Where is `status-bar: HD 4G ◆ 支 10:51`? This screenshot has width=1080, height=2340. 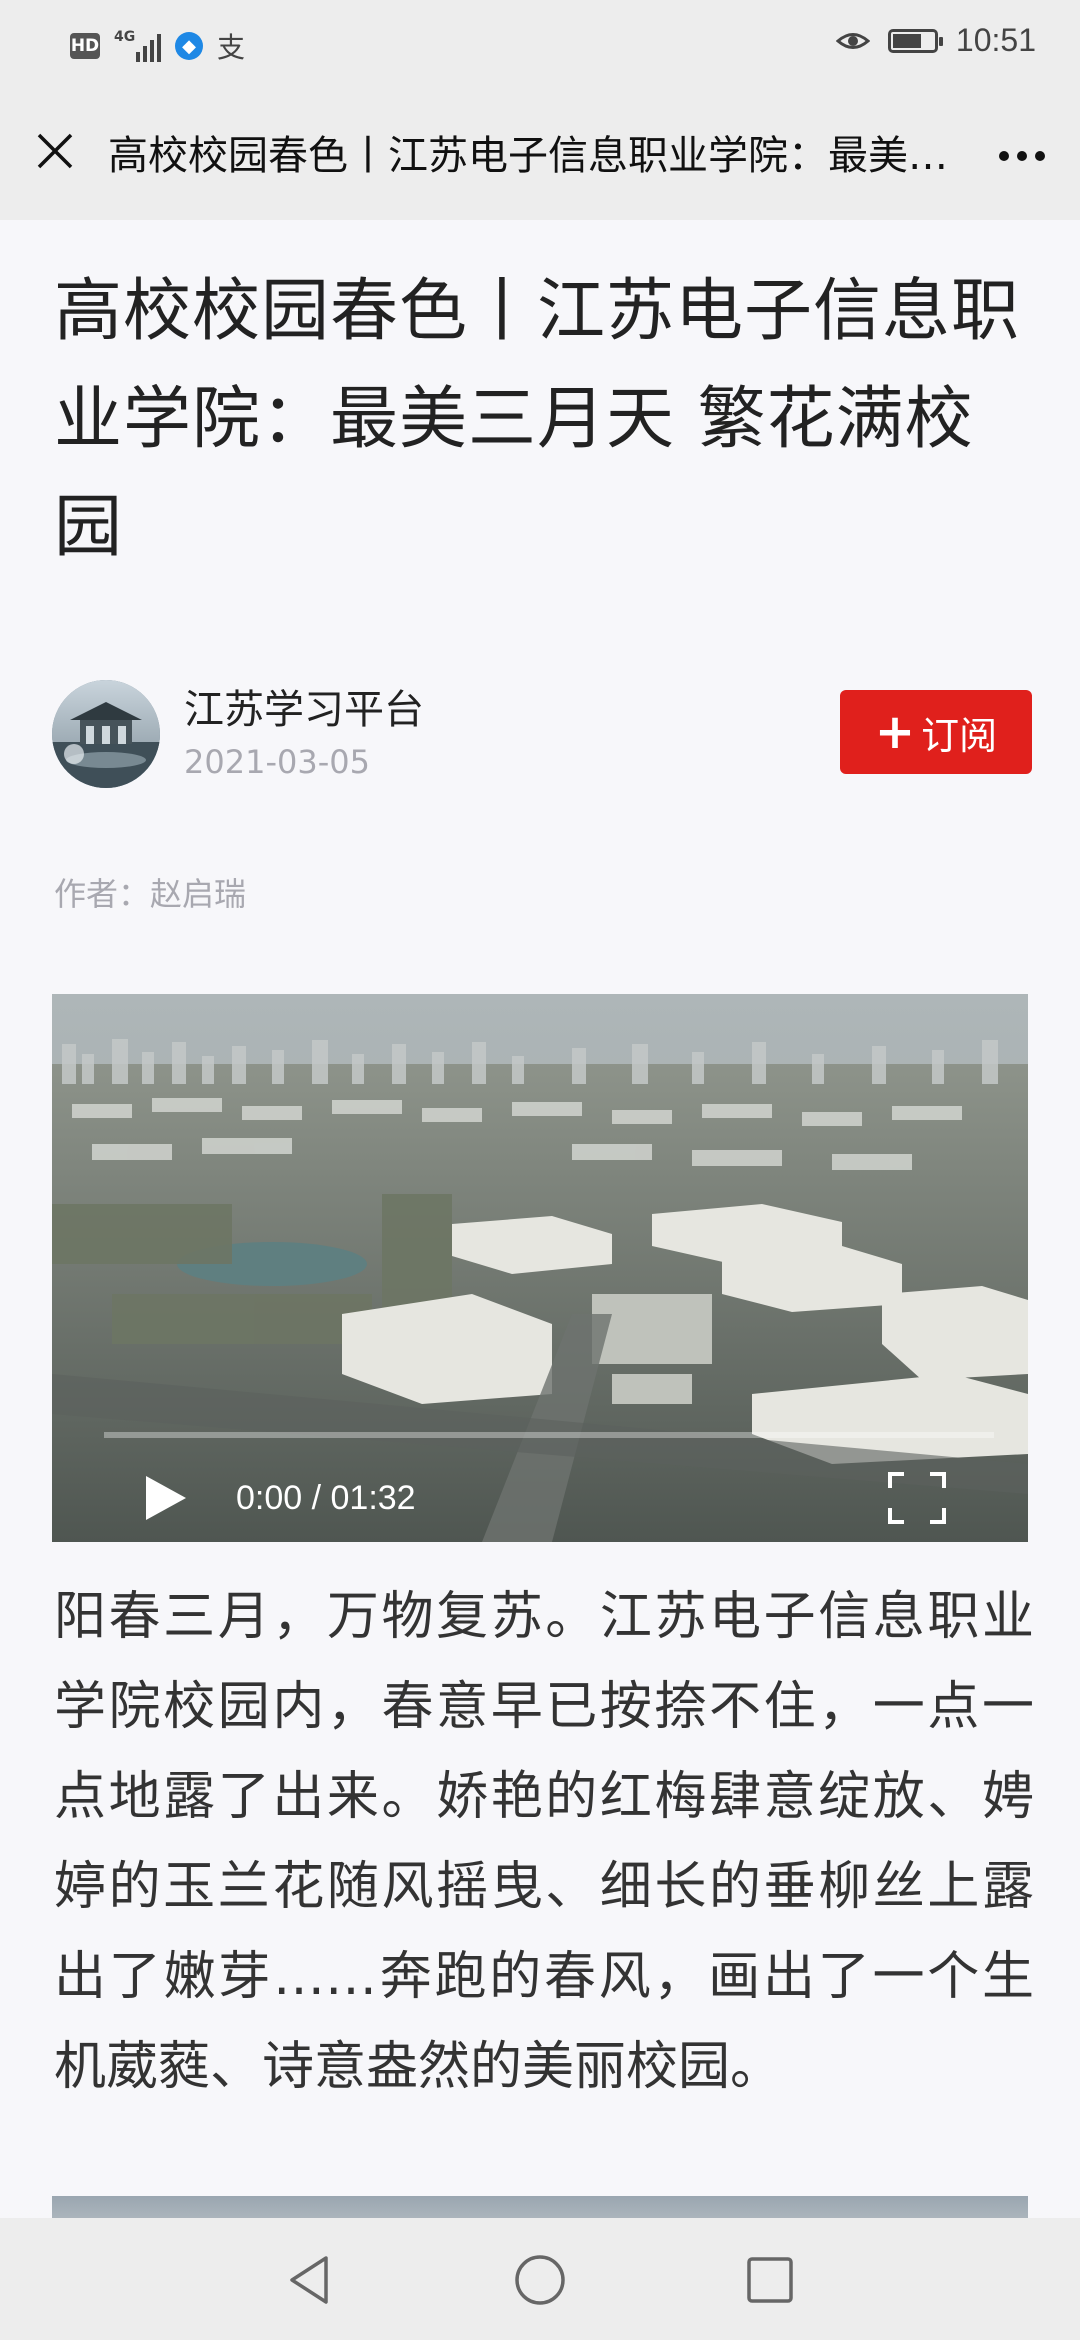
status-bar: HD 4G ◆ 支 10:51 is located at coordinates (540, 46).